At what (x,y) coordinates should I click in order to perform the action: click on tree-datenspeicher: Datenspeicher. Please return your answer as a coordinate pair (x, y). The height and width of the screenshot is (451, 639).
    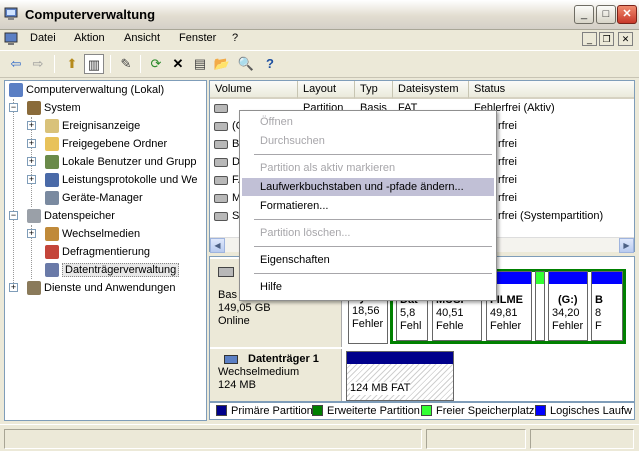
    Looking at the image, I should click on (71, 216).